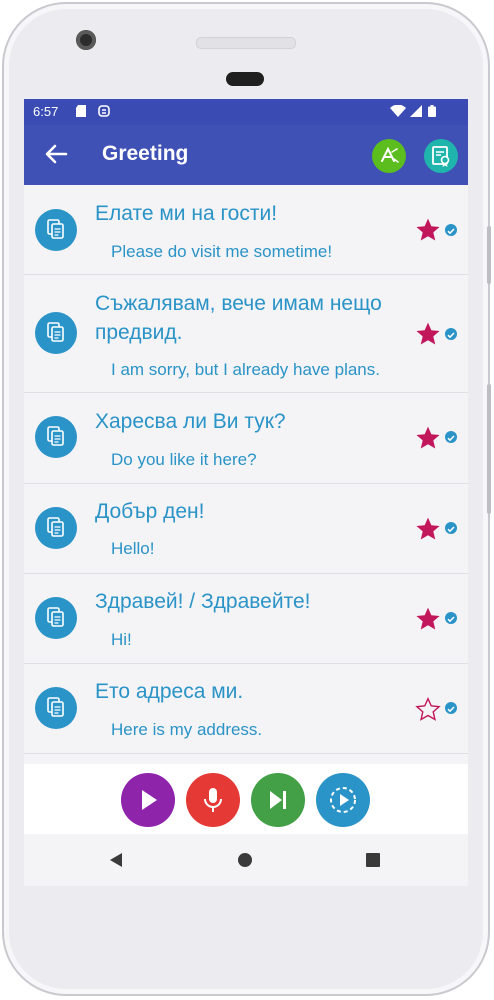 The width and height of the screenshot is (494, 1000). I want to click on phrase-text: Ето адреса ми., so click(169, 691).